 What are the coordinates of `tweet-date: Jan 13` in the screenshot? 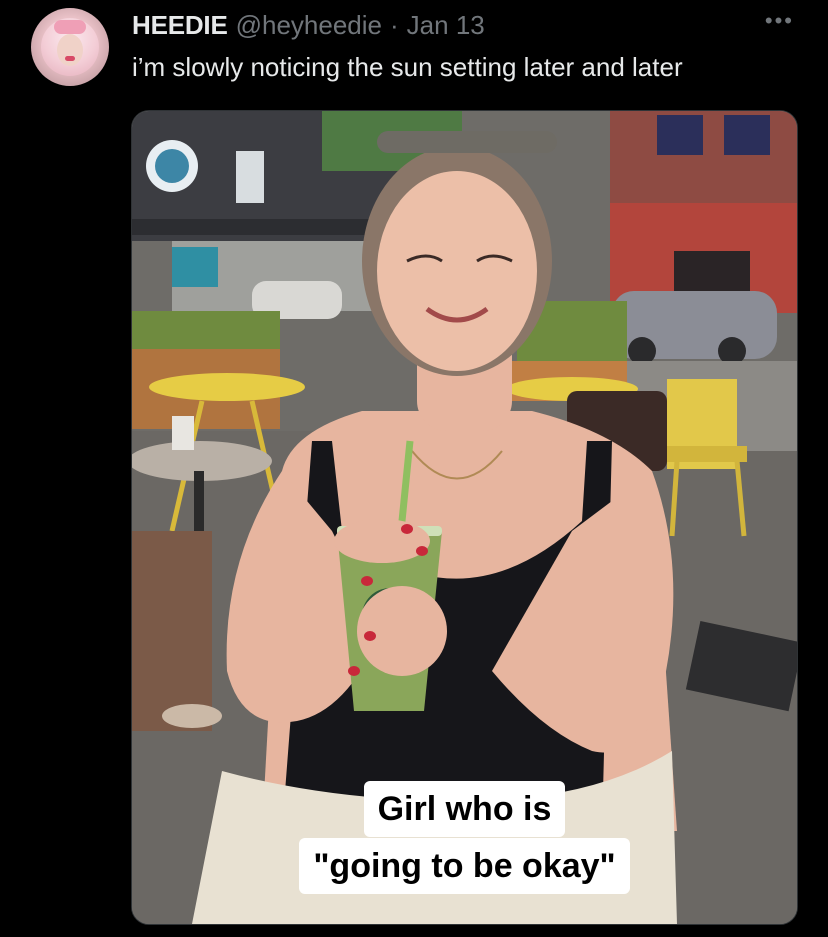 It's located at (446, 25).